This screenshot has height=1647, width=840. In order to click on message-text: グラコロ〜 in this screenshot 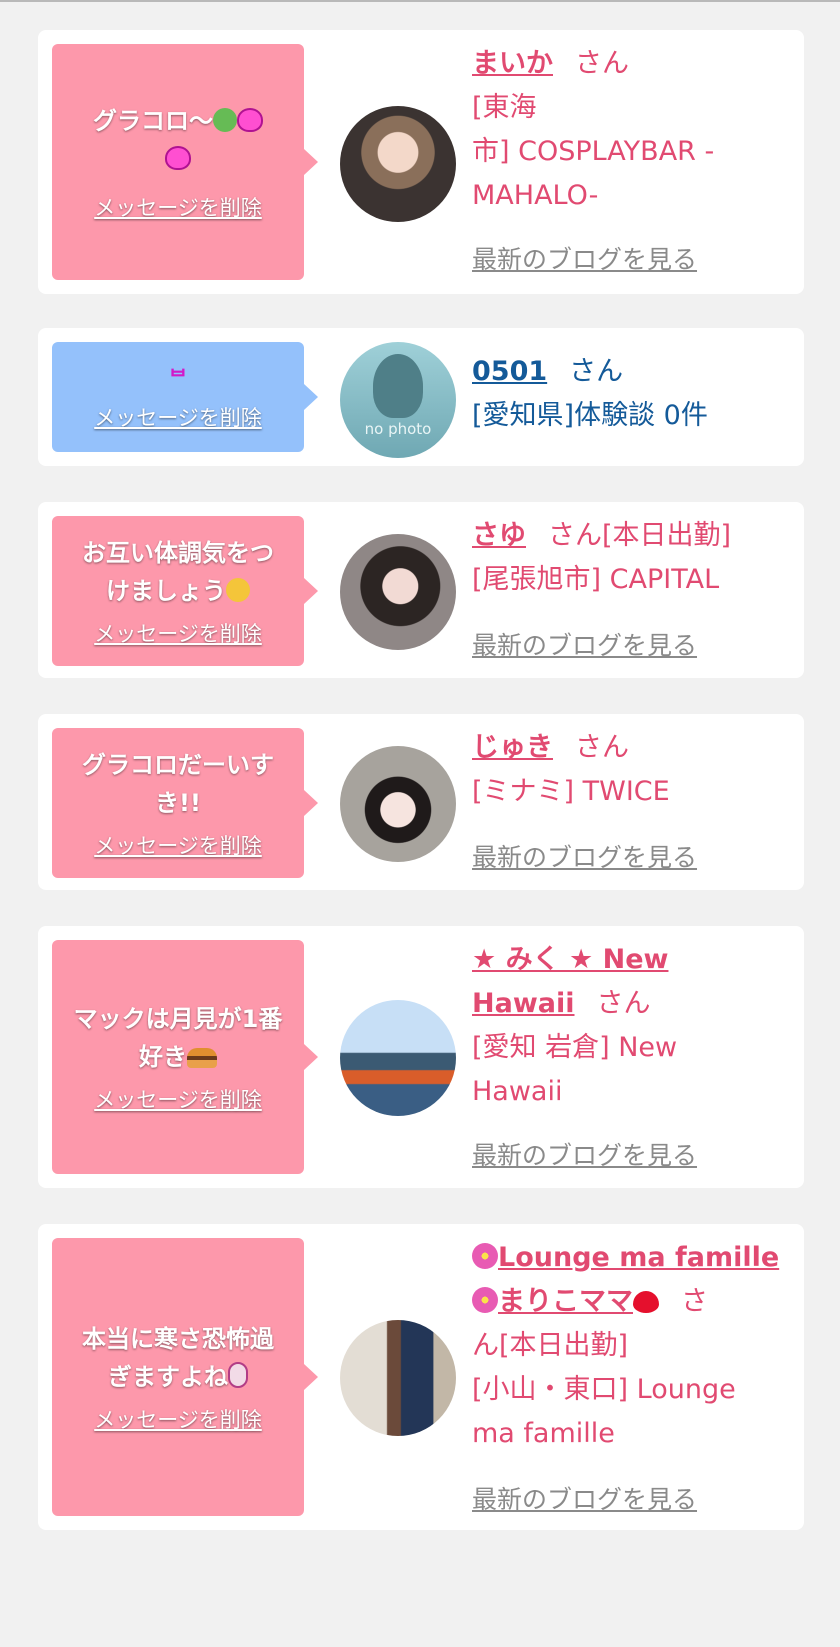, I will do `click(178, 140)`.